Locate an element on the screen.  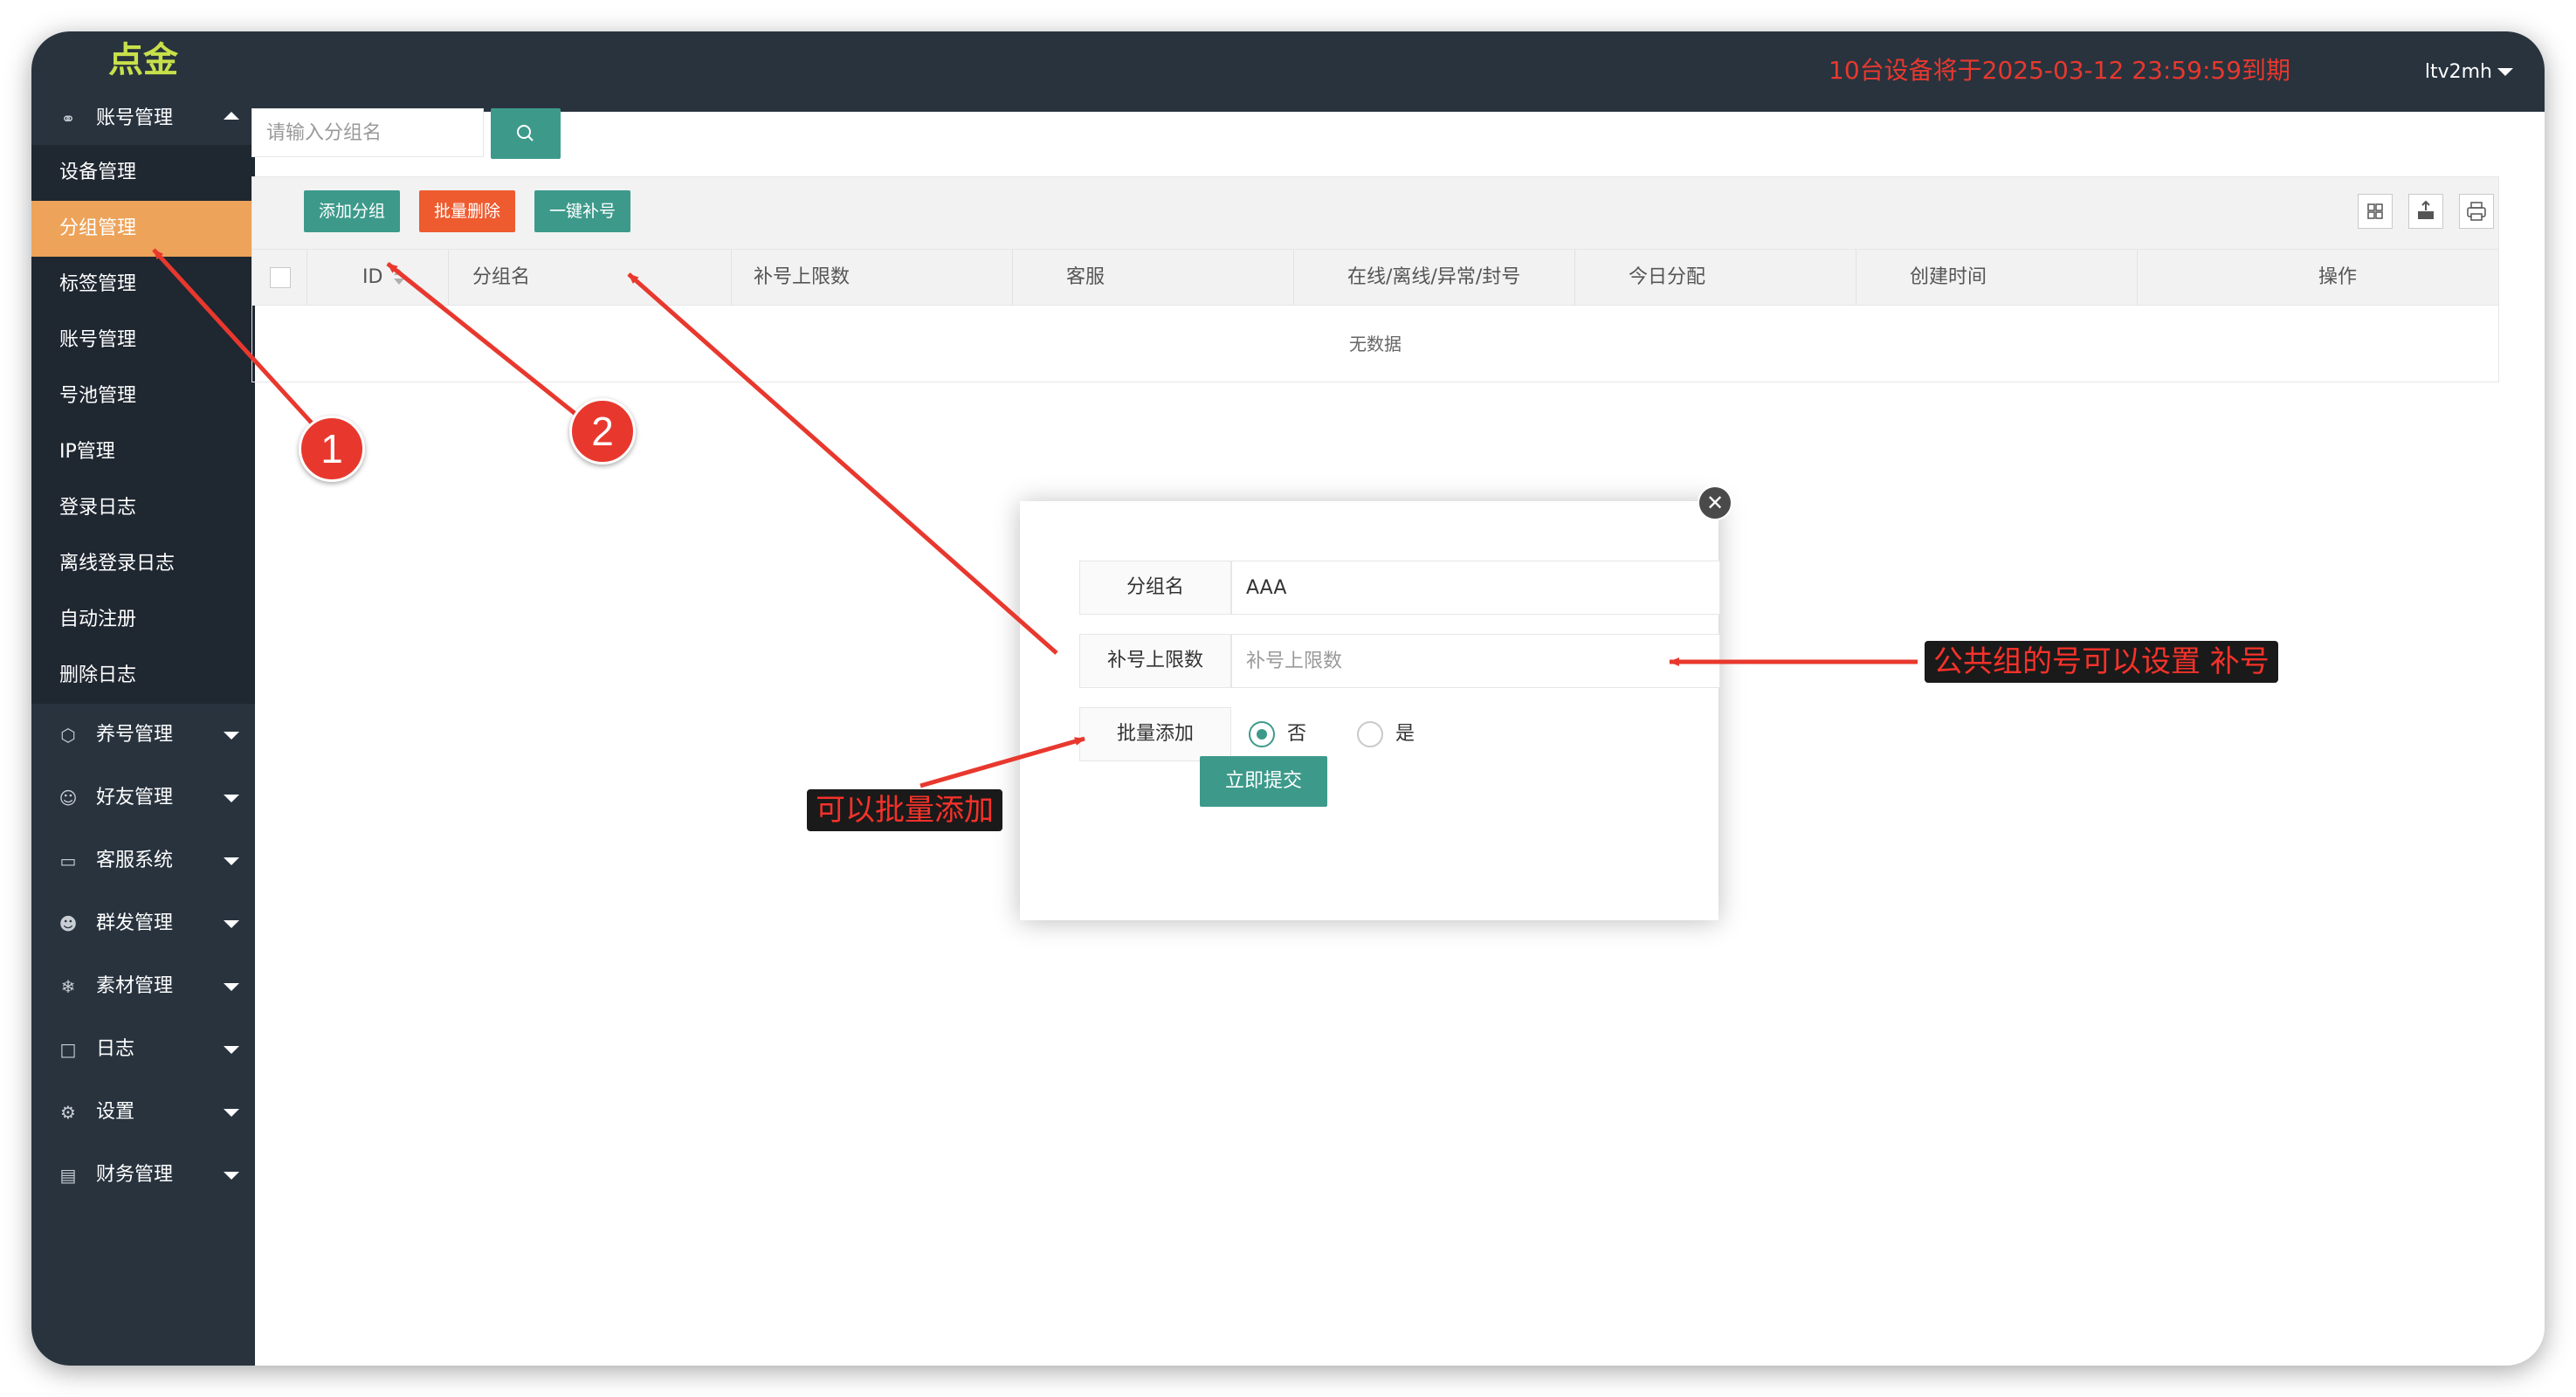
callout-refill: 公共组的号可以设置 补号 is located at coordinates (2101, 662).